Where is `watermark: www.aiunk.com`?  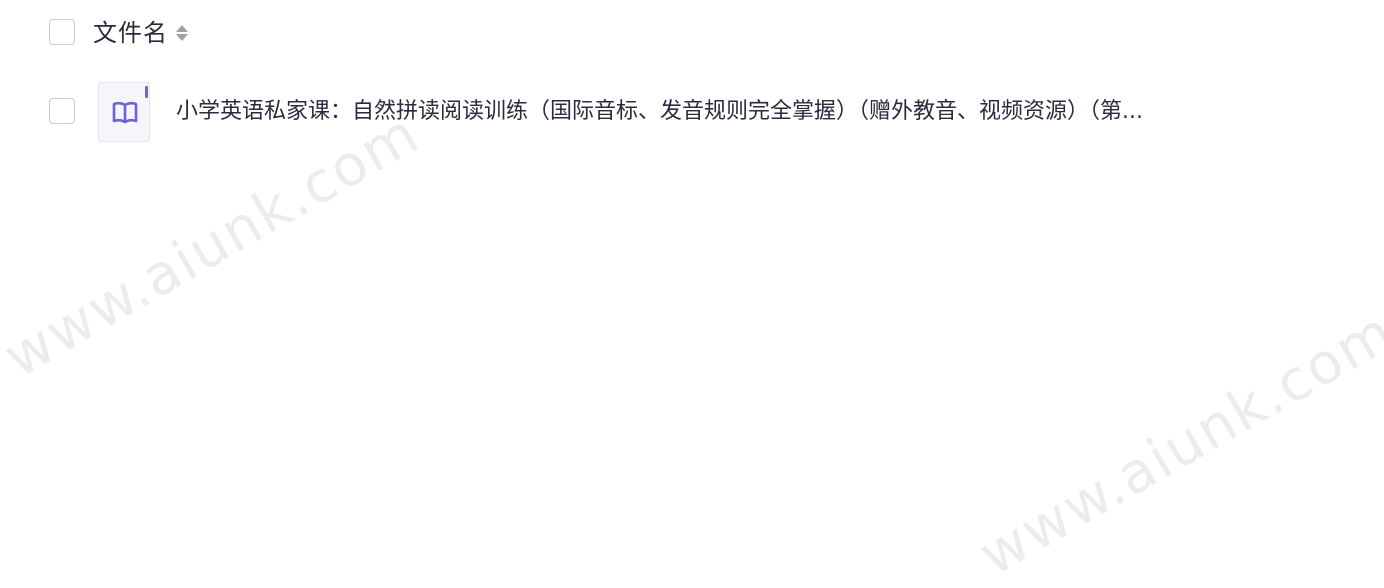
watermark: www.aiunk.com is located at coordinates (1176, 443).